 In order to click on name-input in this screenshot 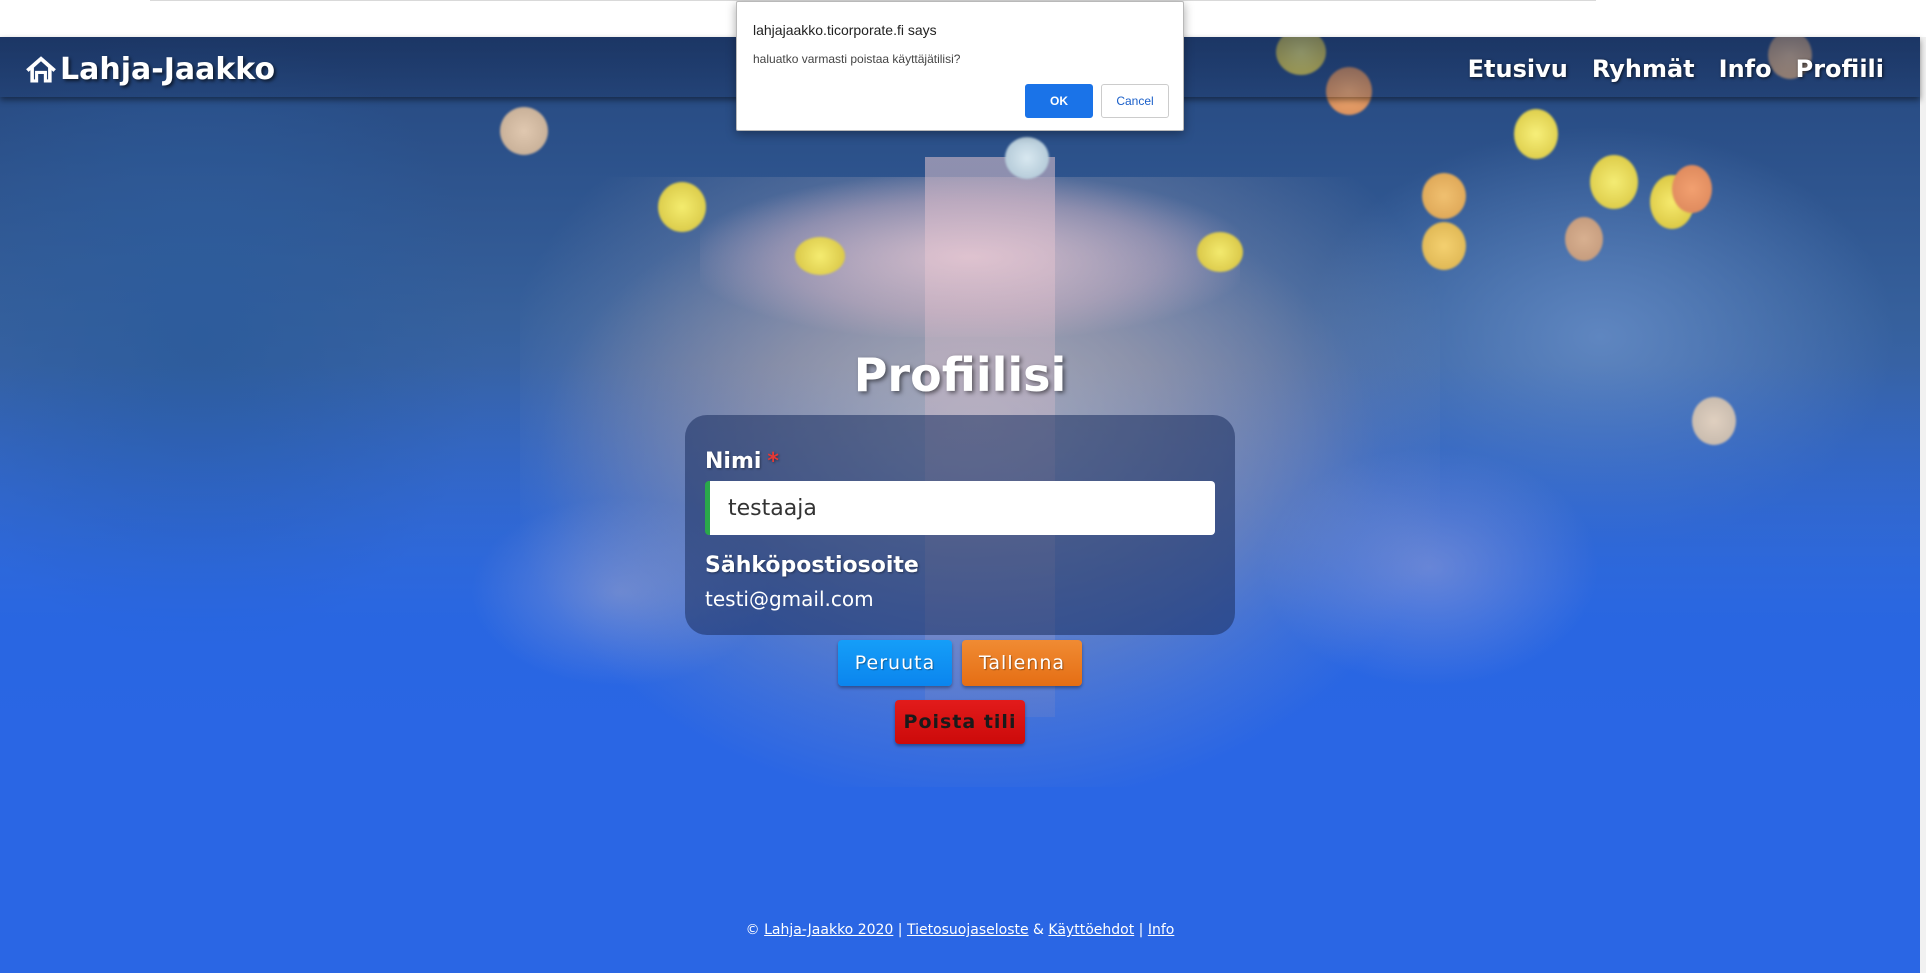, I will do `click(960, 508)`.